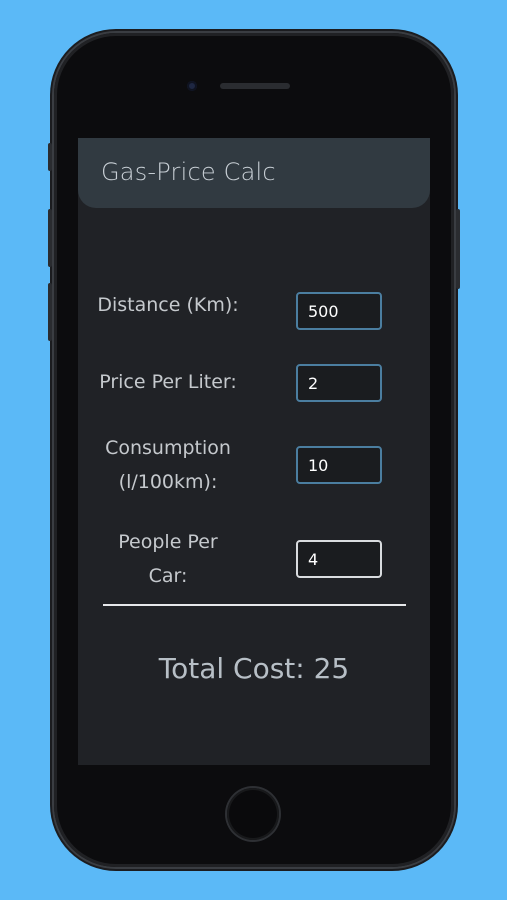 Image resolution: width=507 pixels, height=900 pixels. Describe the element at coordinates (168, 465) in the screenshot. I see `consumption-label: Consumption (l/100km):` at that location.